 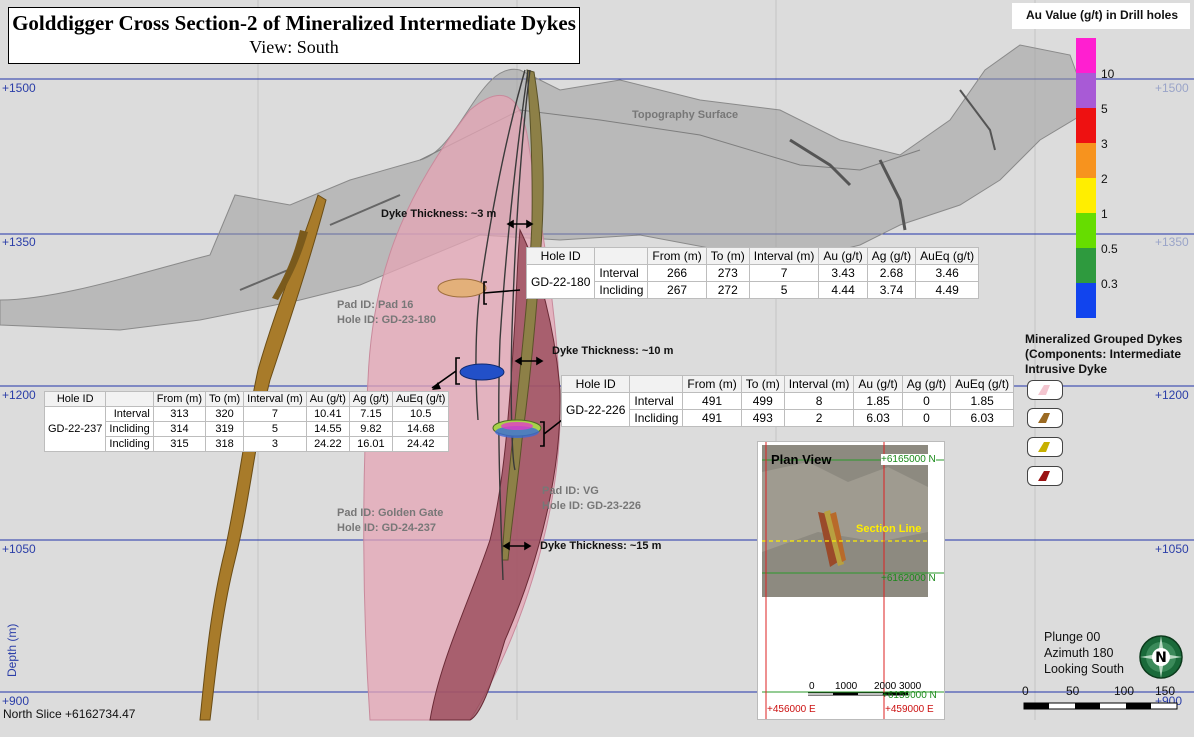 What do you see at coordinates (1066, 369) in the screenshot?
I see `dyke-legend-line: Intrusive Dyke` at bounding box center [1066, 369].